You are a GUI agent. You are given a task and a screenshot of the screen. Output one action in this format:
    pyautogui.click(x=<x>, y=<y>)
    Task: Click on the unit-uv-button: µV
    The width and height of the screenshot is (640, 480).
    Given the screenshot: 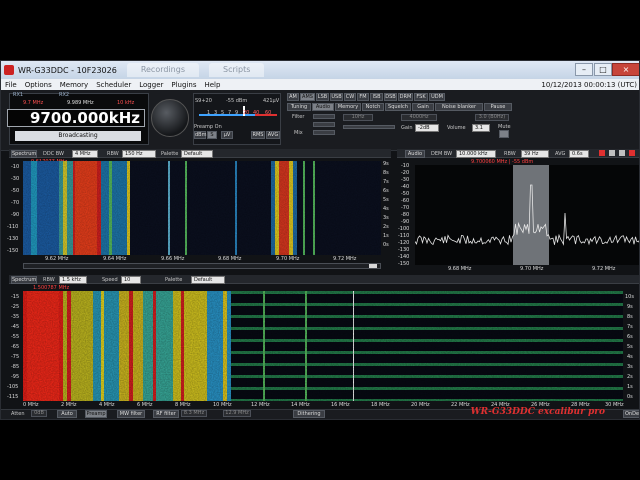 What is the action you would take?
    pyautogui.click(x=227, y=135)
    